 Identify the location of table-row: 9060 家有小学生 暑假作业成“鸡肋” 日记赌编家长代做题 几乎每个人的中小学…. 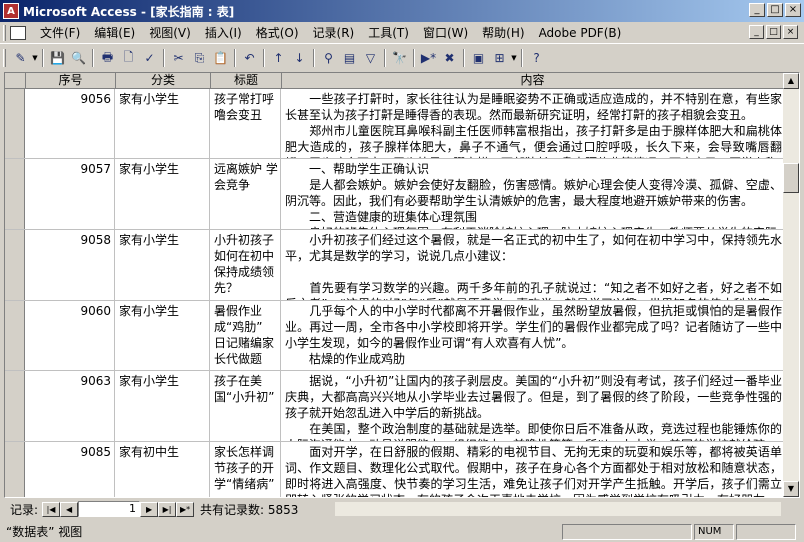
(394, 336).